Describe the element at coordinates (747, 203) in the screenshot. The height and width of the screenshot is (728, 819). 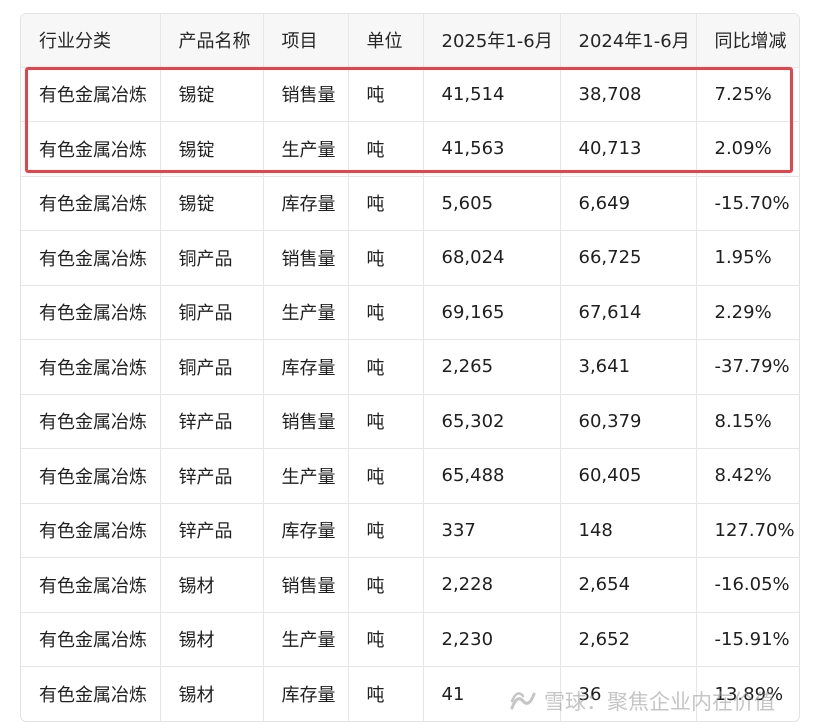
I see `cell-yoy-change: -15.70%` at that location.